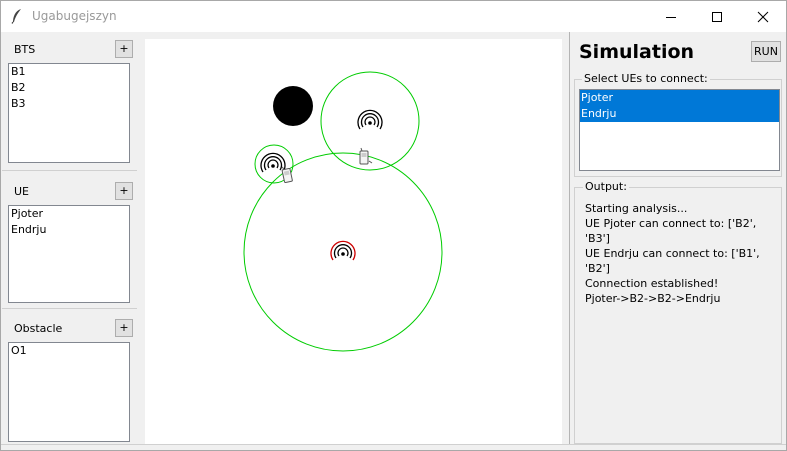 This screenshot has height=451, width=787. Describe the element at coordinates (717, 16) in the screenshot. I see `maximize-button` at that location.